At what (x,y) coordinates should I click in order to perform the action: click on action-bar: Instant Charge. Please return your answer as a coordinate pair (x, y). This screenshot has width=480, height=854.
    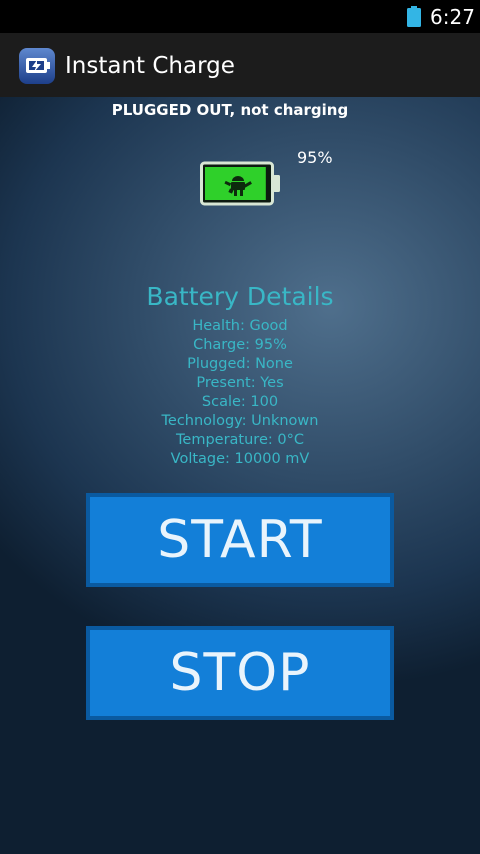
    Looking at the image, I should click on (240, 65).